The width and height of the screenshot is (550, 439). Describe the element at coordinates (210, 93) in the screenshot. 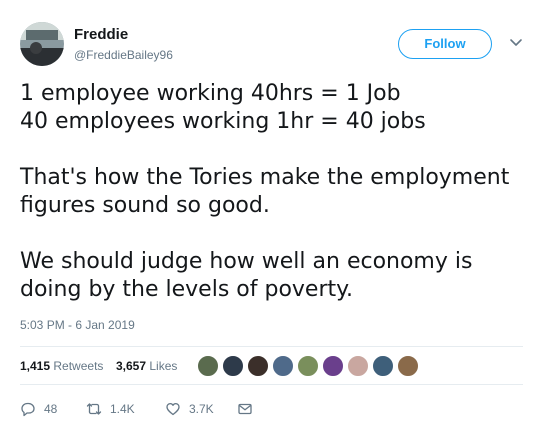

I see `tweet-line: 1 employee working 40hrs = 1 Job` at that location.